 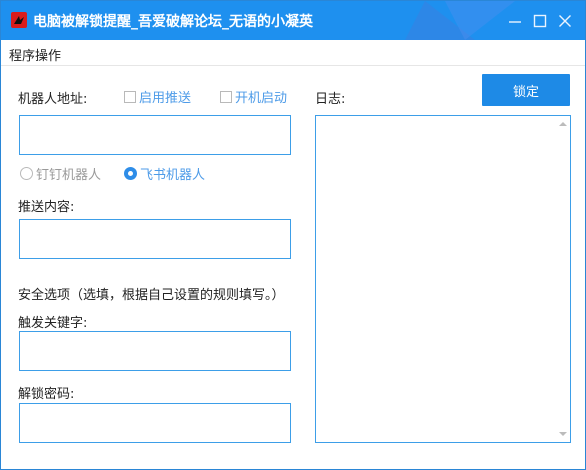 What do you see at coordinates (293, 53) in the screenshot?
I see `menu-bar: 程序操作` at bounding box center [293, 53].